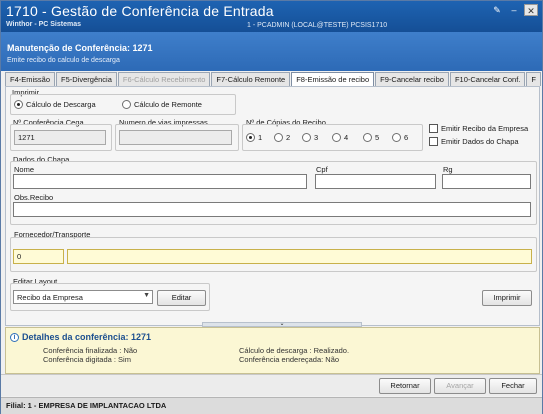 This screenshot has height=414, width=543. Describe the element at coordinates (272, 209) in the screenshot. I see `obs-field` at that location.